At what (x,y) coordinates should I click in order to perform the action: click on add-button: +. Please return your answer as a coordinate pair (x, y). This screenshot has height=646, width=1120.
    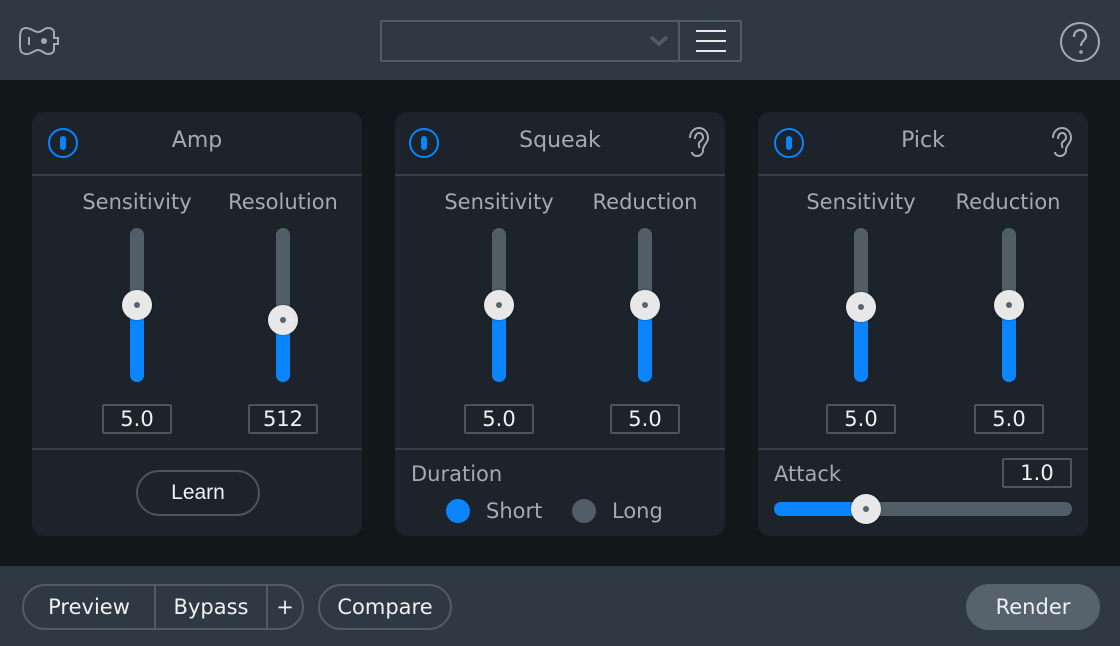
    Looking at the image, I should click on (285, 607).